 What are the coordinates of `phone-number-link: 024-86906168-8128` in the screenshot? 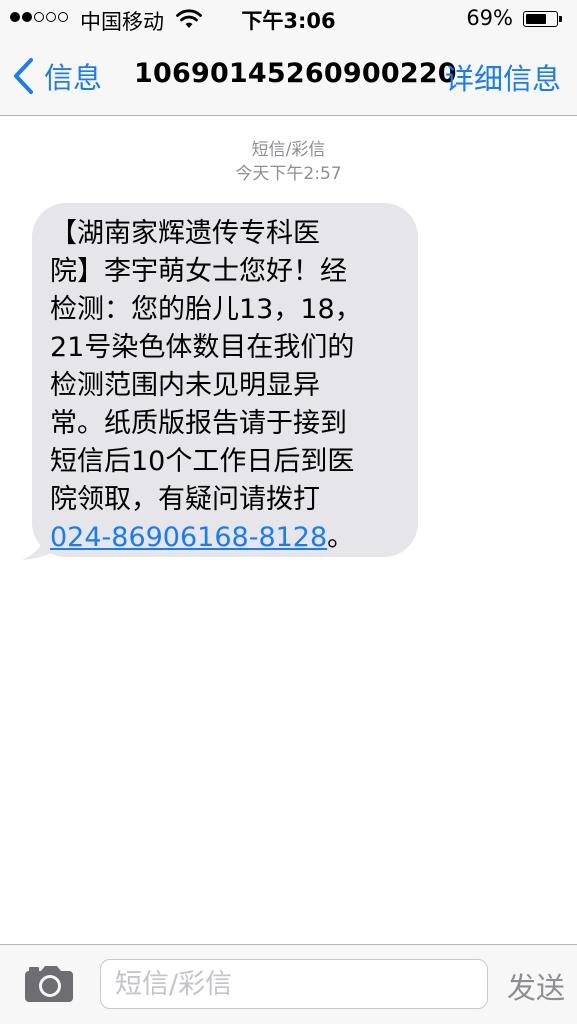 It's located at (188, 537).